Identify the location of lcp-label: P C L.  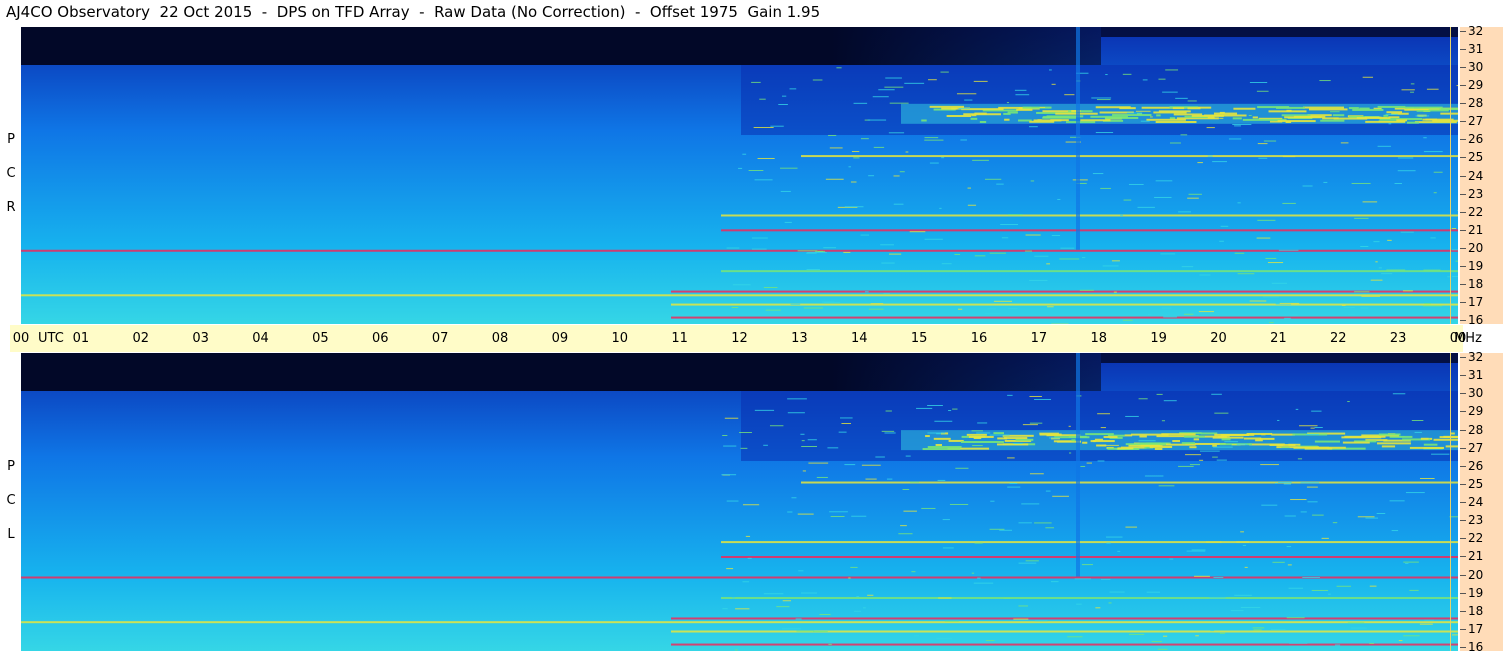
(11, 501).